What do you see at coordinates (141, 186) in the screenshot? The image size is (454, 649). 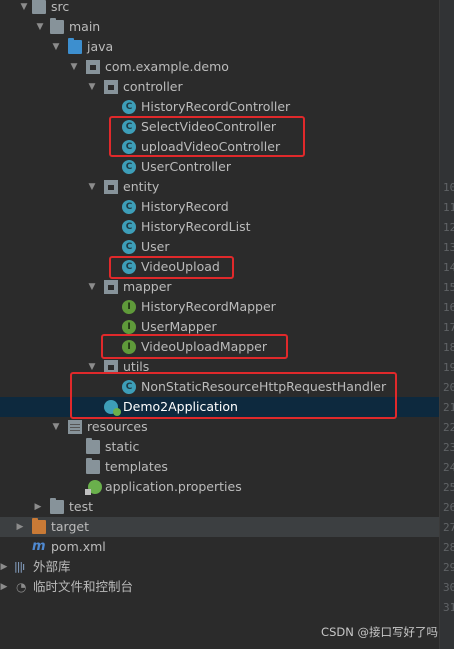 I see `tree-label: entity` at bounding box center [141, 186].